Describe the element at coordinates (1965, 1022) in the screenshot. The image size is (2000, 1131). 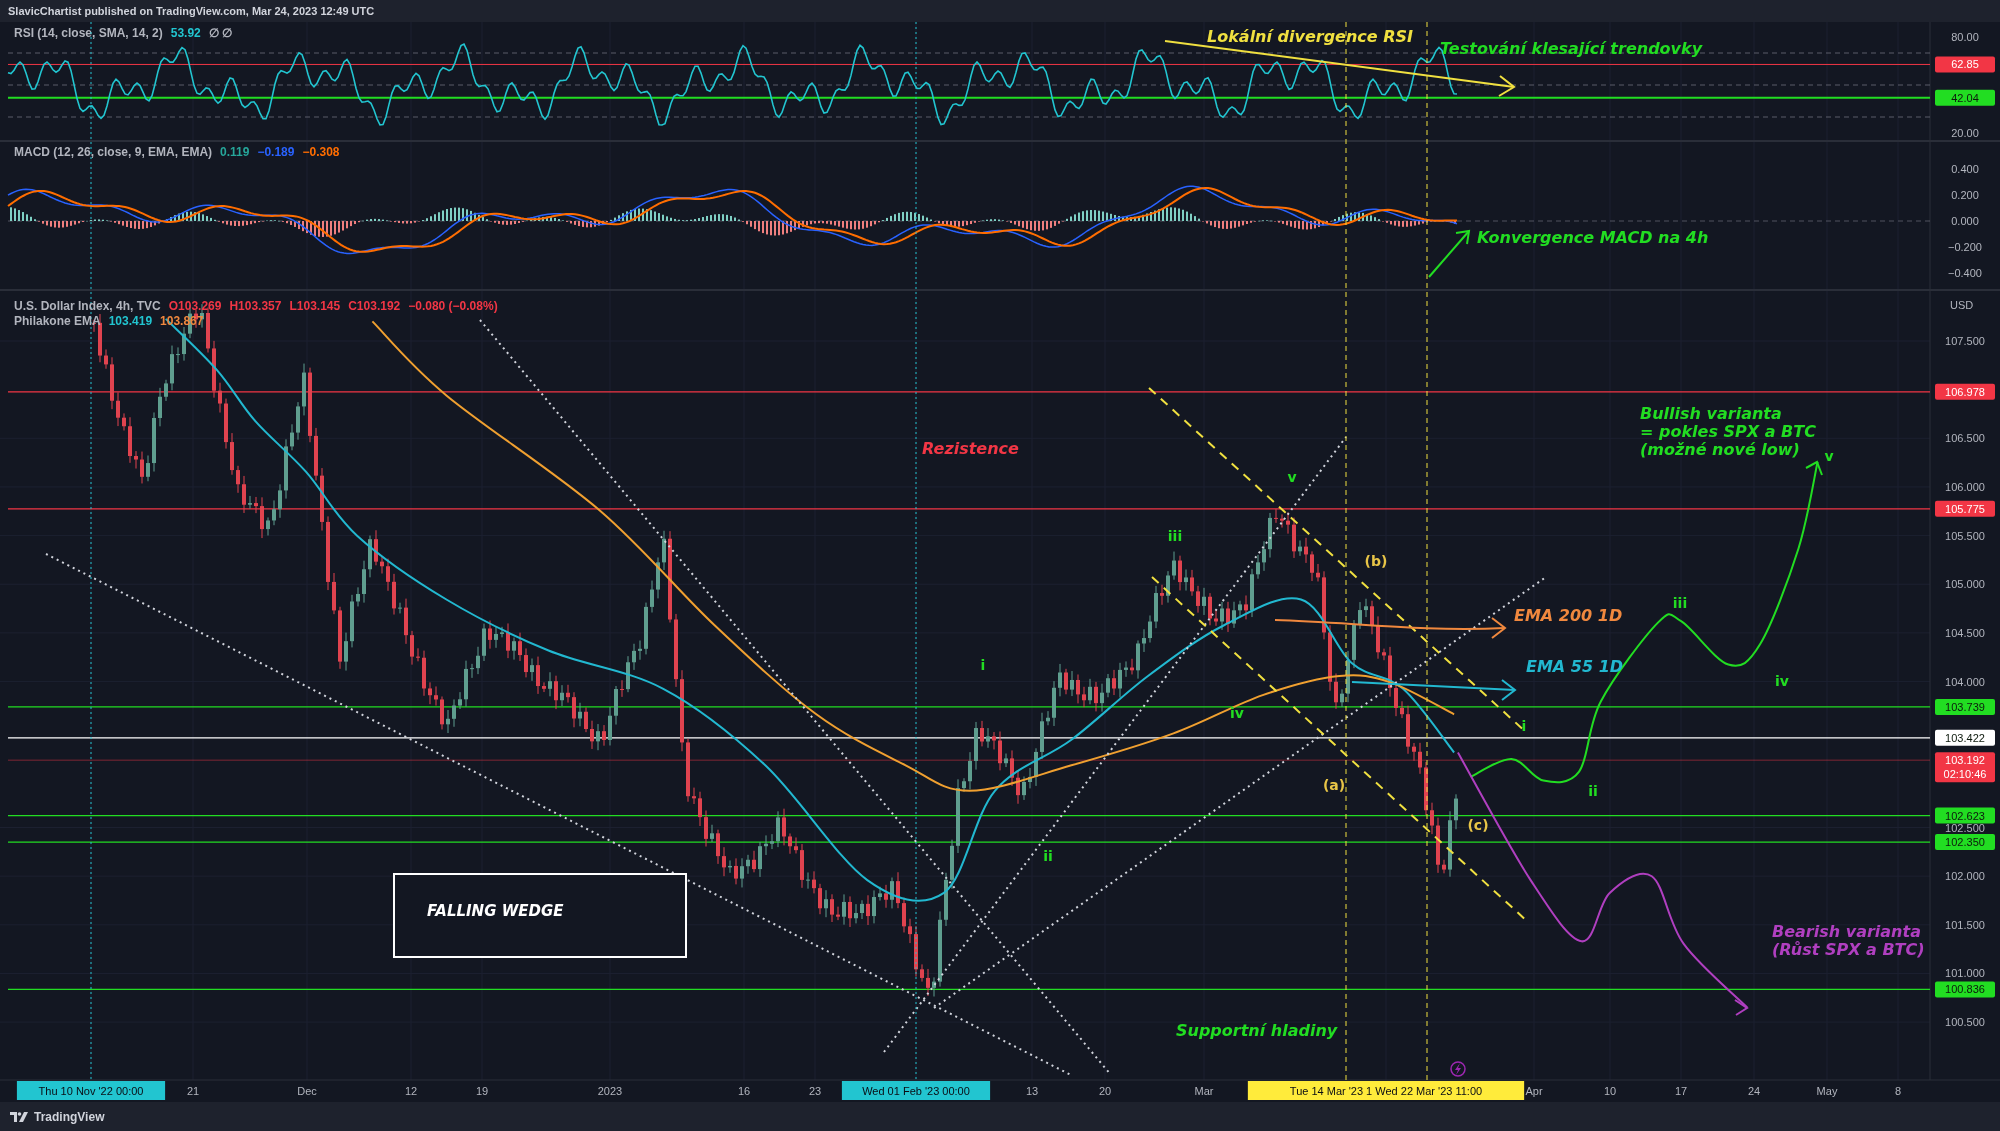
I see `axis-tick-label: 100.500` at that location.